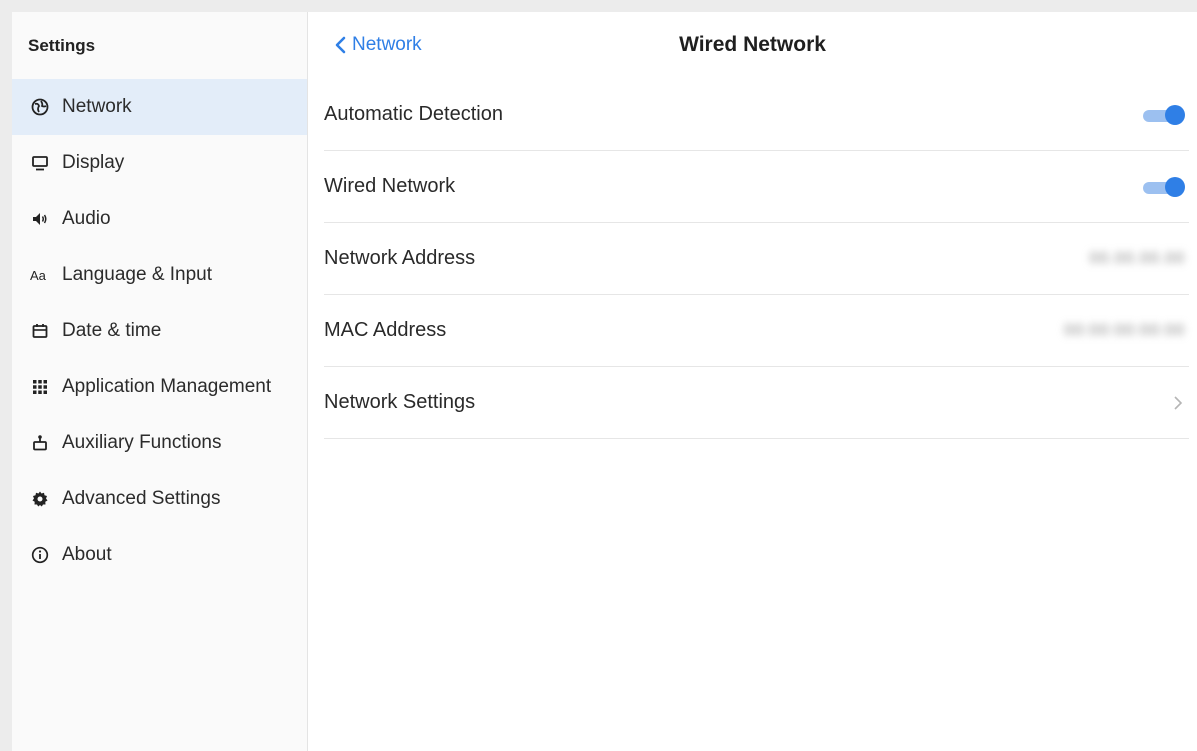  I want to click on page-title: Wired Network, so click(752, 44).